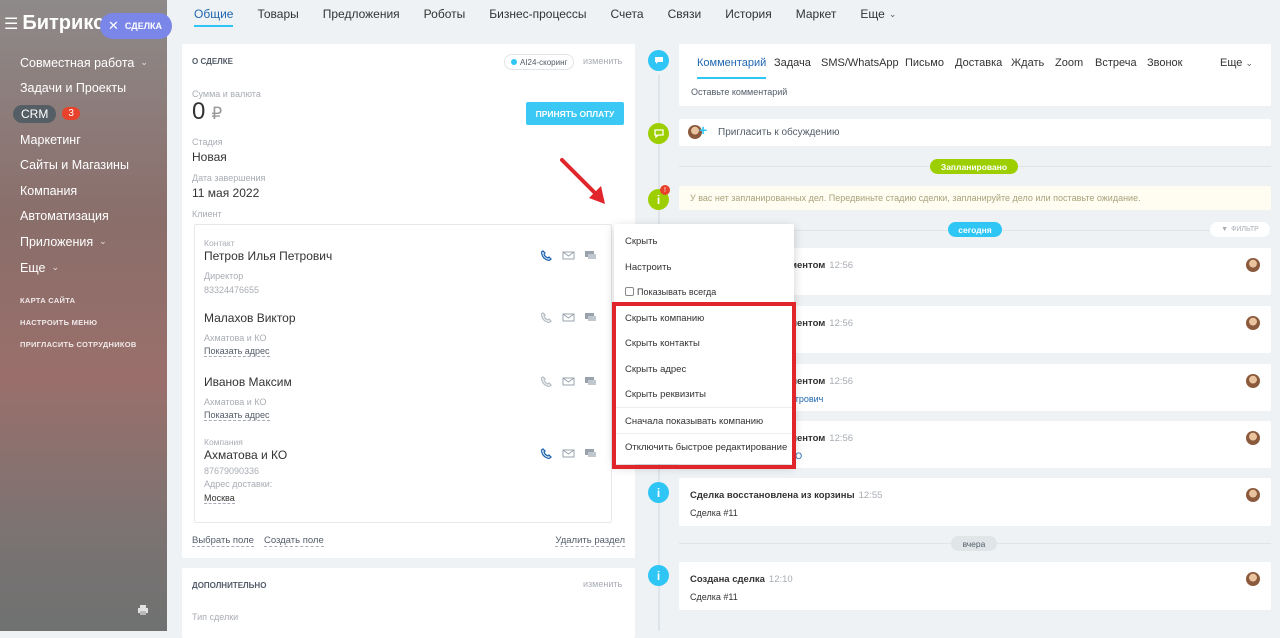 Image resolution: width=1280 pixels, height=638 pixels. I want to click on contact-label: Контакт, so click(219, 243).